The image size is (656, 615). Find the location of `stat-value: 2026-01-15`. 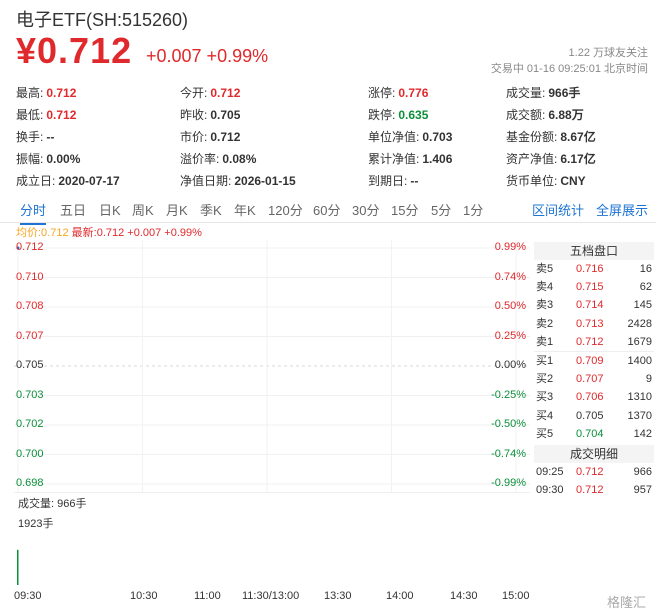

stat-value: 2026-01-15 is located at coordinates (265, 181).